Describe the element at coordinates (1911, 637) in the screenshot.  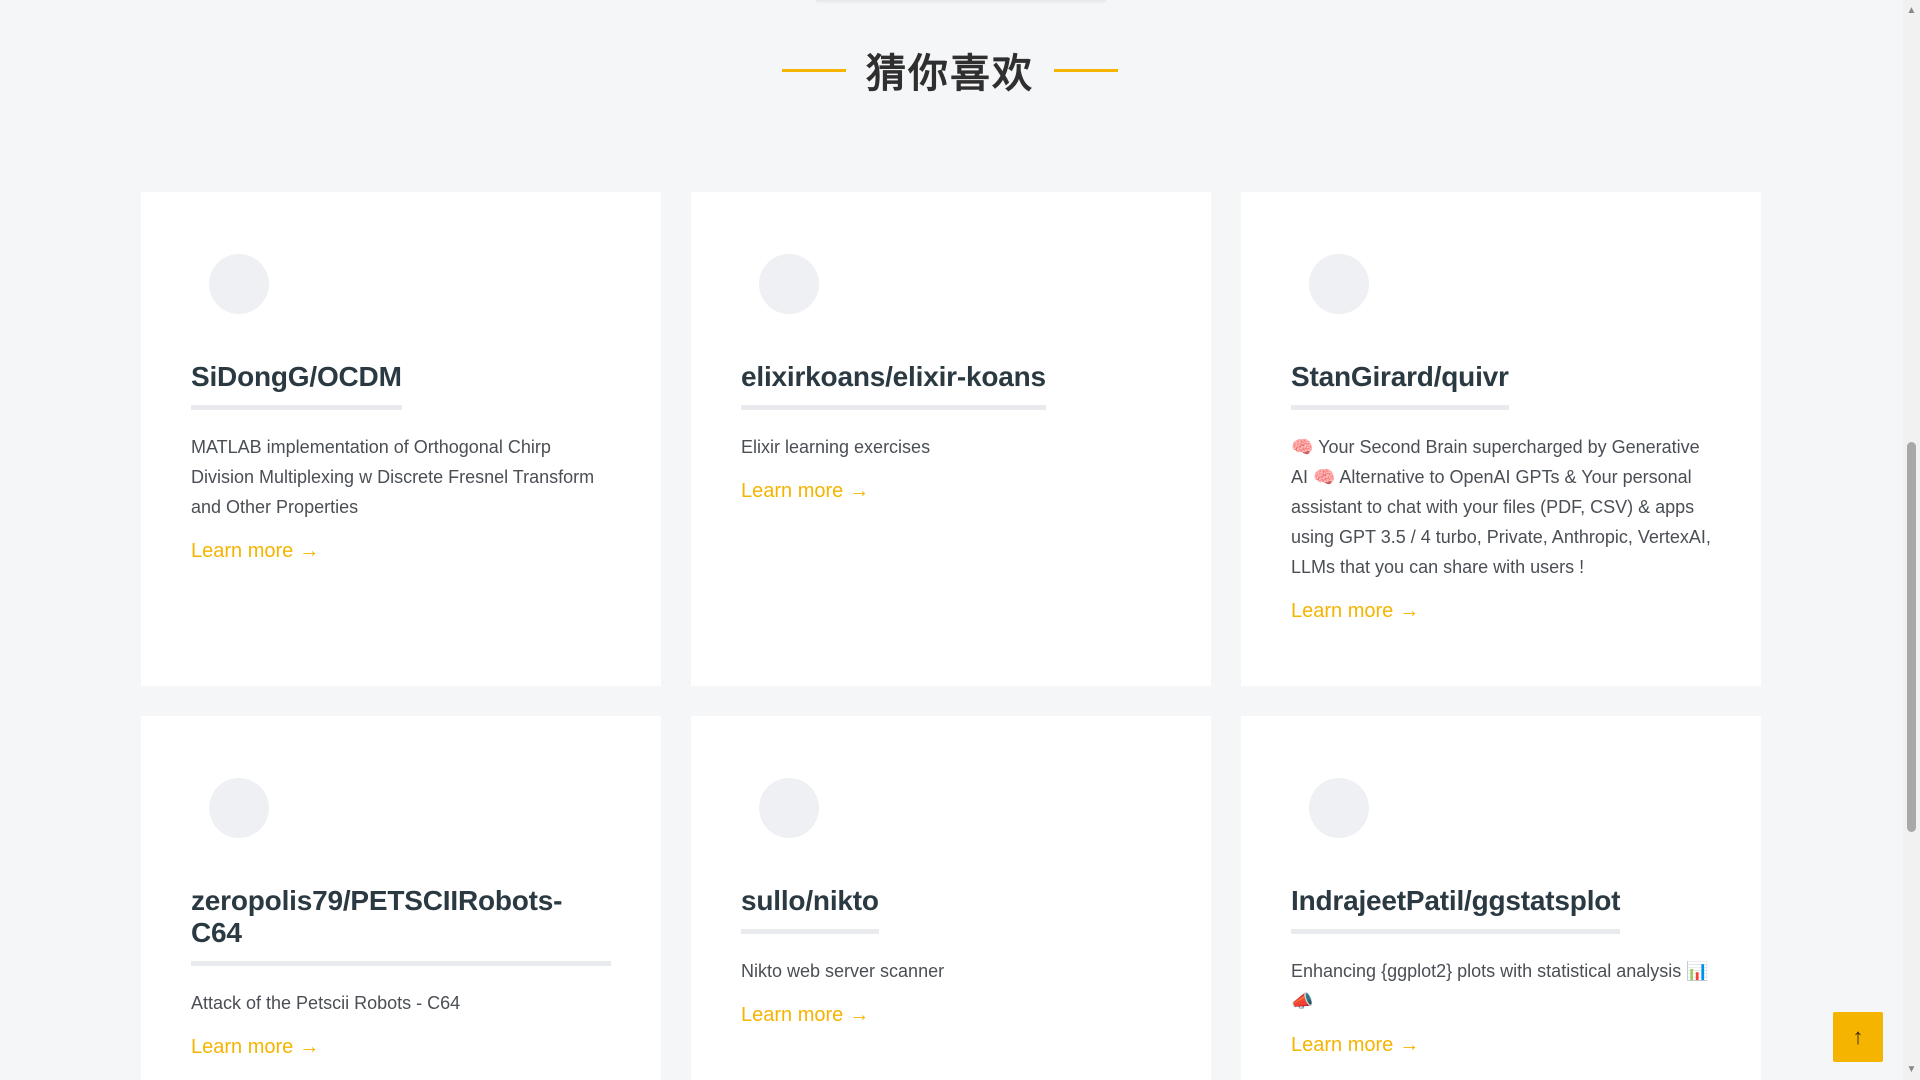
I see `scrollbar-thumb` at that location.